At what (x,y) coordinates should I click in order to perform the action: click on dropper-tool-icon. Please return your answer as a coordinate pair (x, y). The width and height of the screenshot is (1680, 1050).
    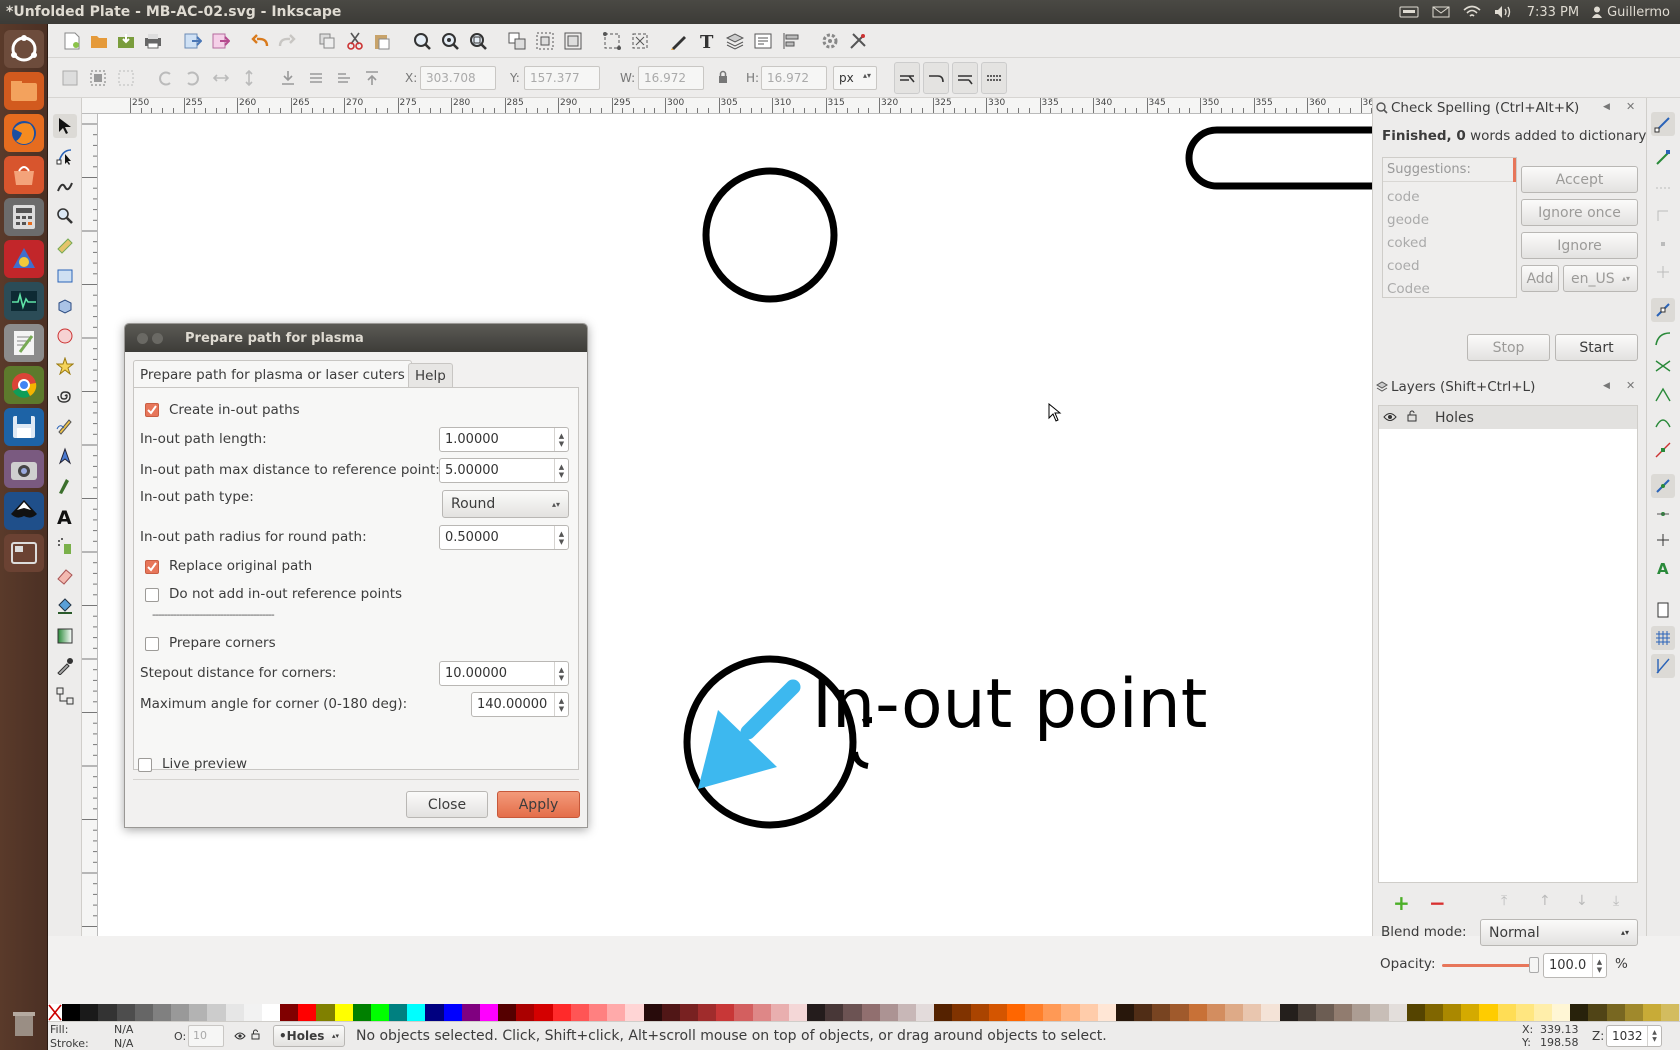
    Looking at the image, I should click on (65, 666).